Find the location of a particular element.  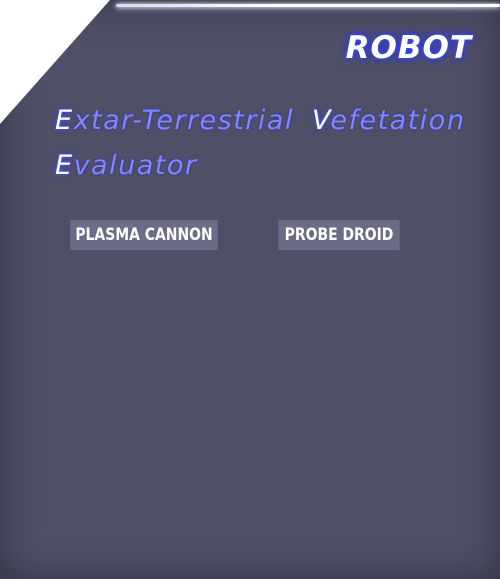

probe-droid-label: PROBE DROID is located at coordinates (339, 235).